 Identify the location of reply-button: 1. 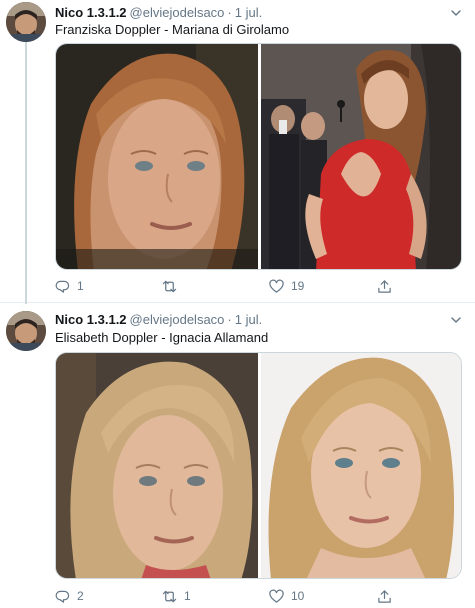
(69, 286).